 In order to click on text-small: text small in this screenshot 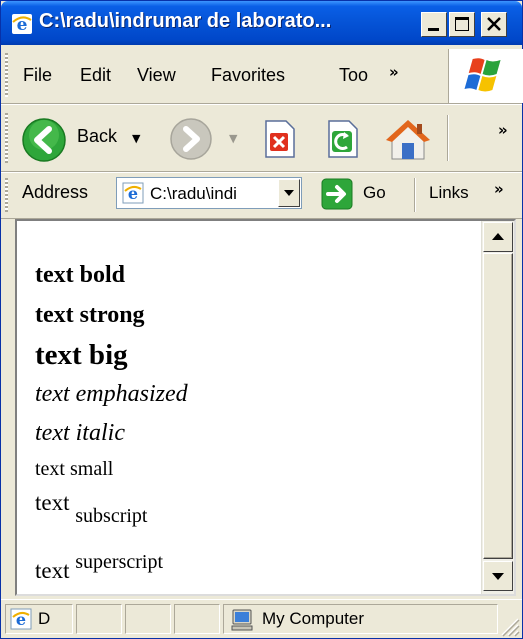, I will do `click(74, 469)`.